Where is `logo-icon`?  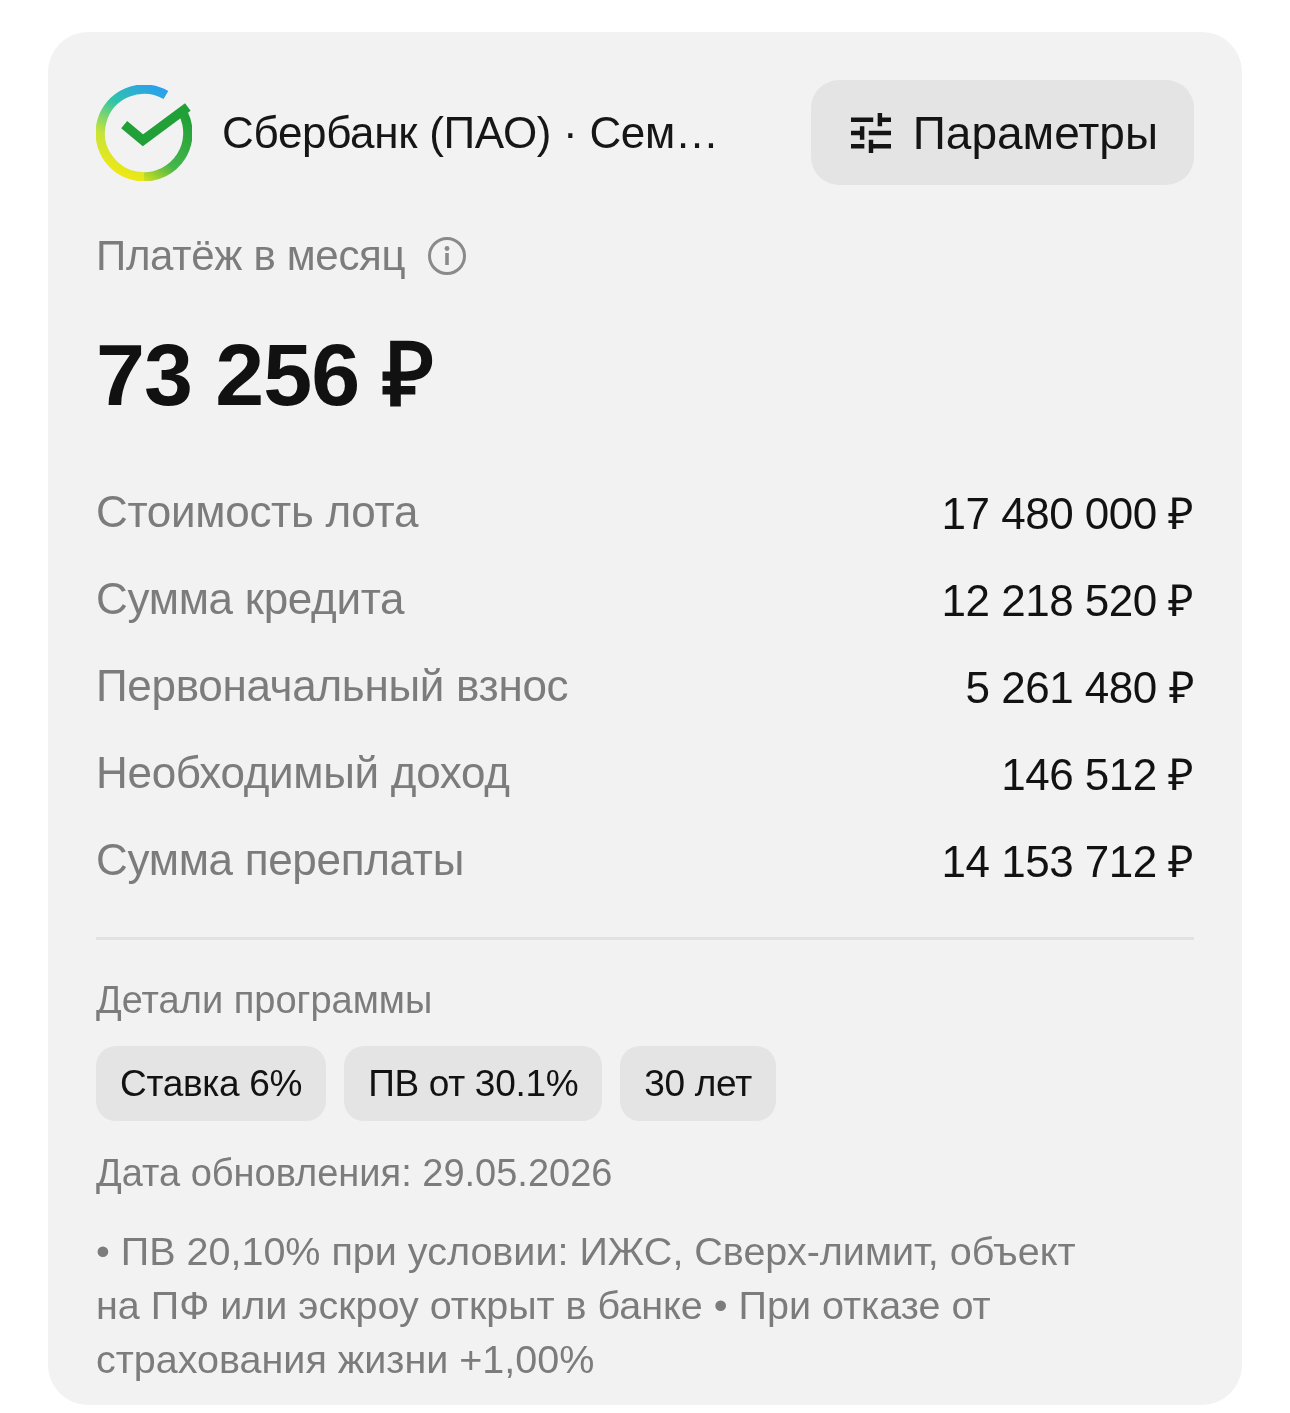
logo-icon is located at coordinates (144, 132).